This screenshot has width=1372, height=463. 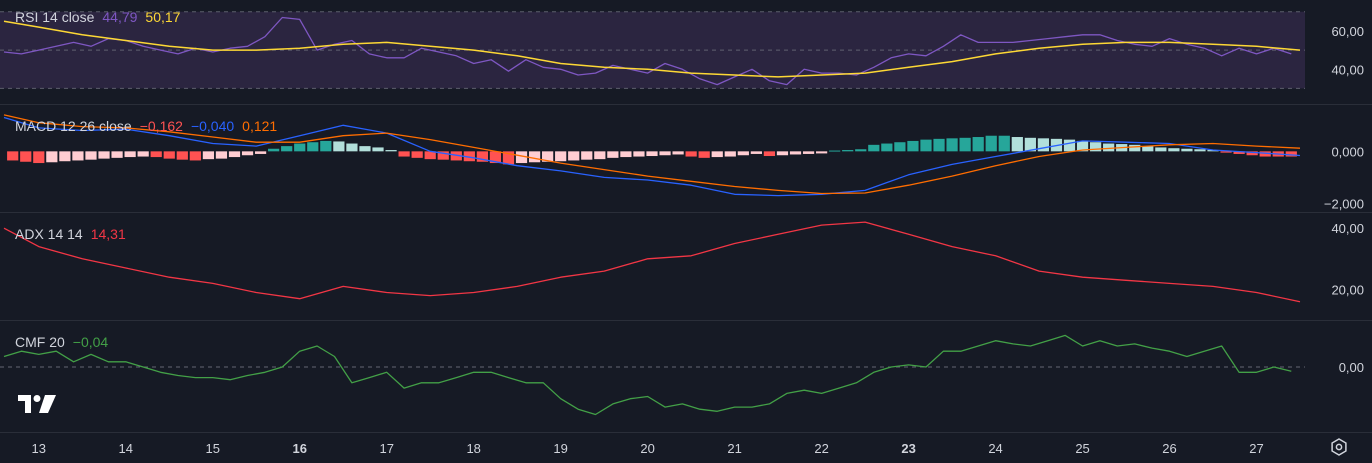 I want to click on price-axis-label: 60,00, so click(x=1347, y=31).